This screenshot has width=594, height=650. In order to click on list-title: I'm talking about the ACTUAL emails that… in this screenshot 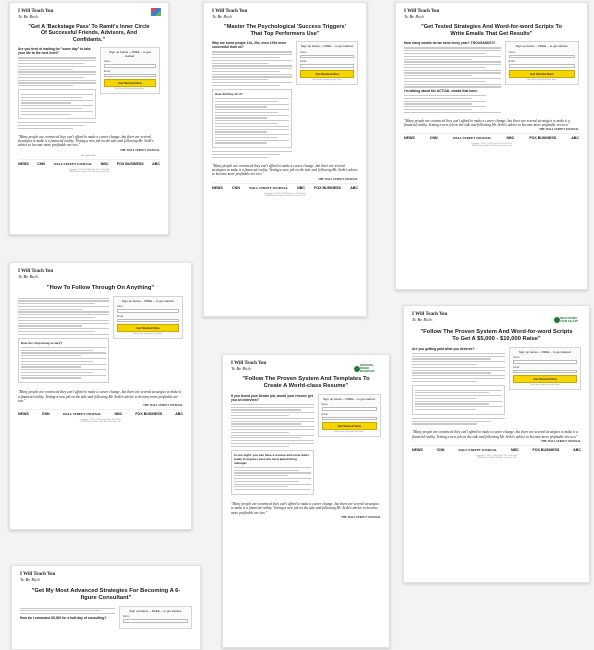, I will do `click(441, 91)`.